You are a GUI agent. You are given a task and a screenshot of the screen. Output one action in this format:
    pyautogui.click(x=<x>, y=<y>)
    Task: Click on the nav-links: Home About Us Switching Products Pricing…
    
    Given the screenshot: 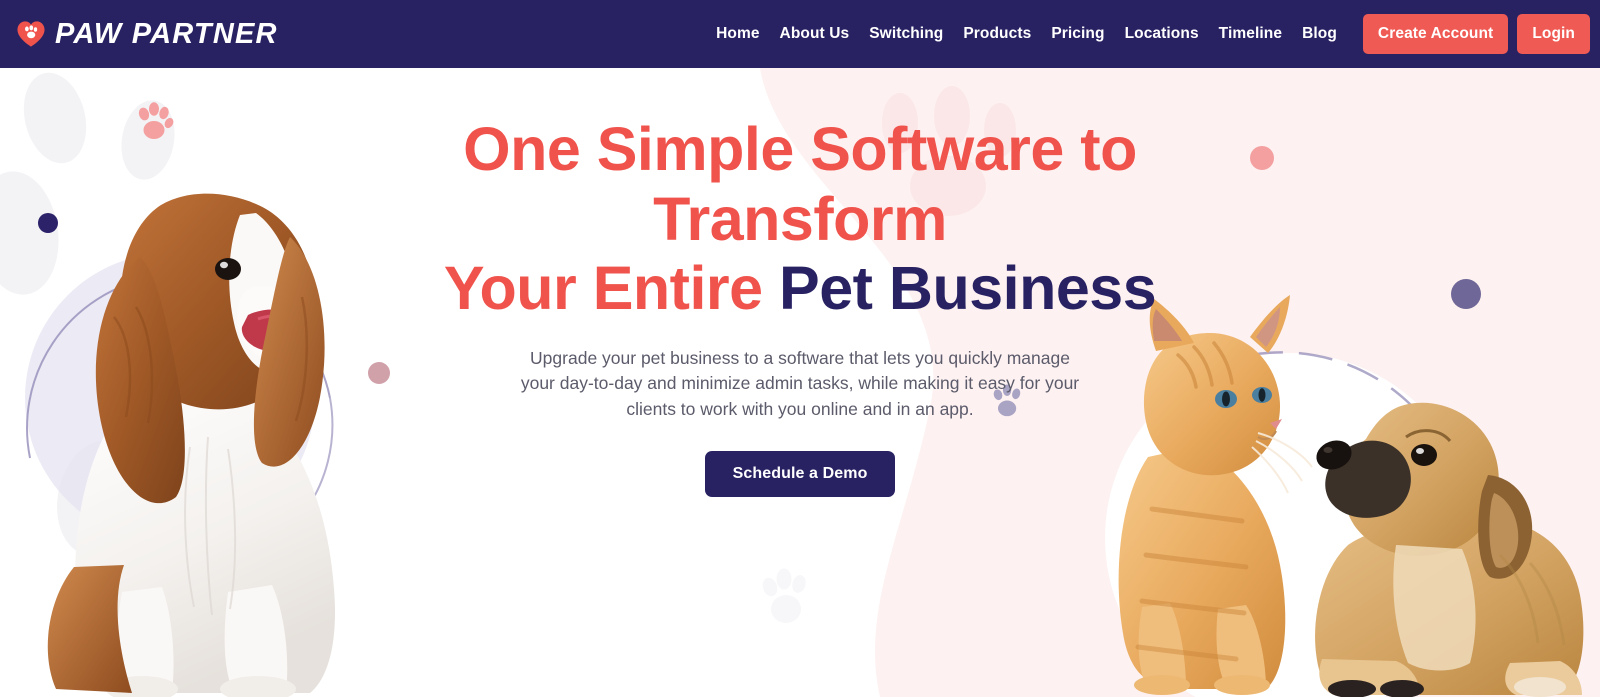 What is the action you would take?
    pyautogui.click(x=1026, y=34)
    